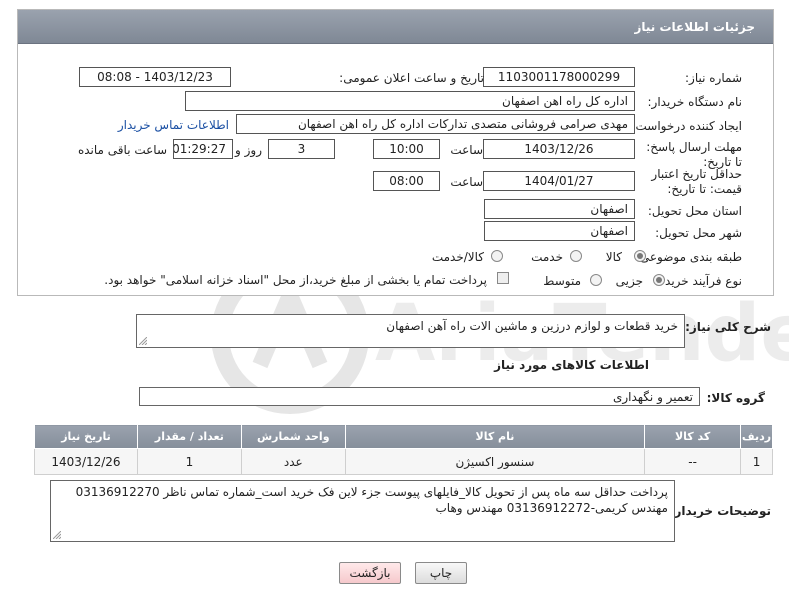  What do you see at coordinates (189, 436) in the screenshot?
I see `col-qty-header: تعداد / مقدار` at bounding box center [189, 436].